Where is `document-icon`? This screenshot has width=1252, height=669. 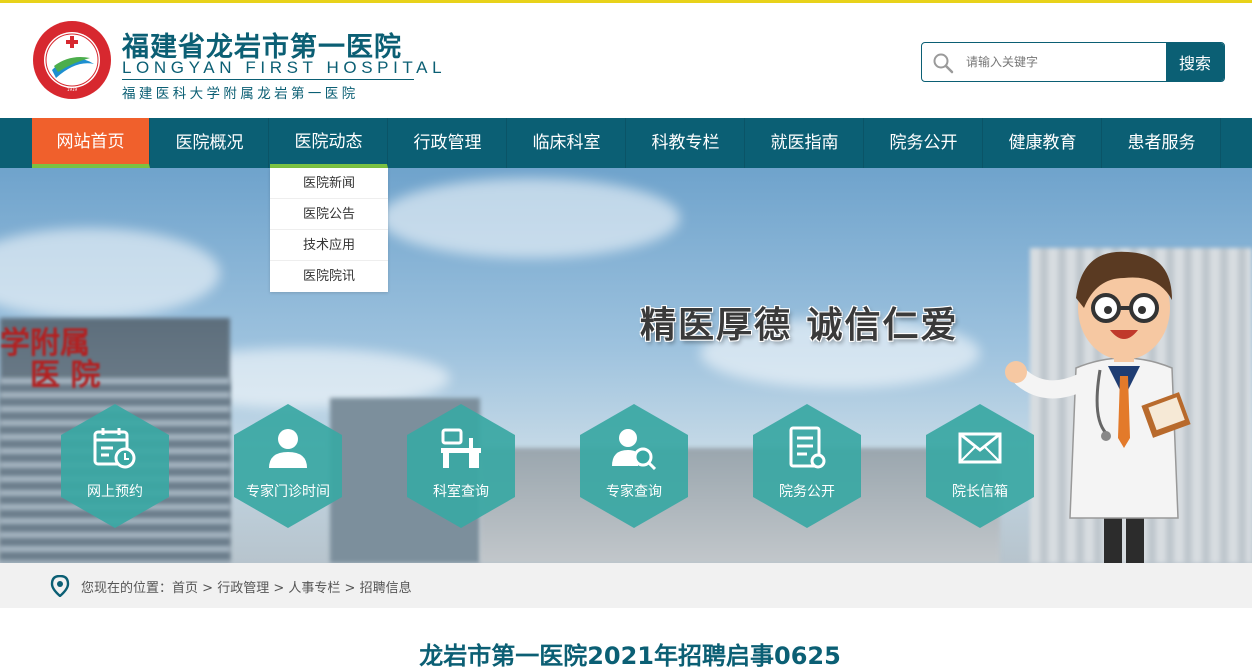 document-icon is located at coordinates (807, 447).